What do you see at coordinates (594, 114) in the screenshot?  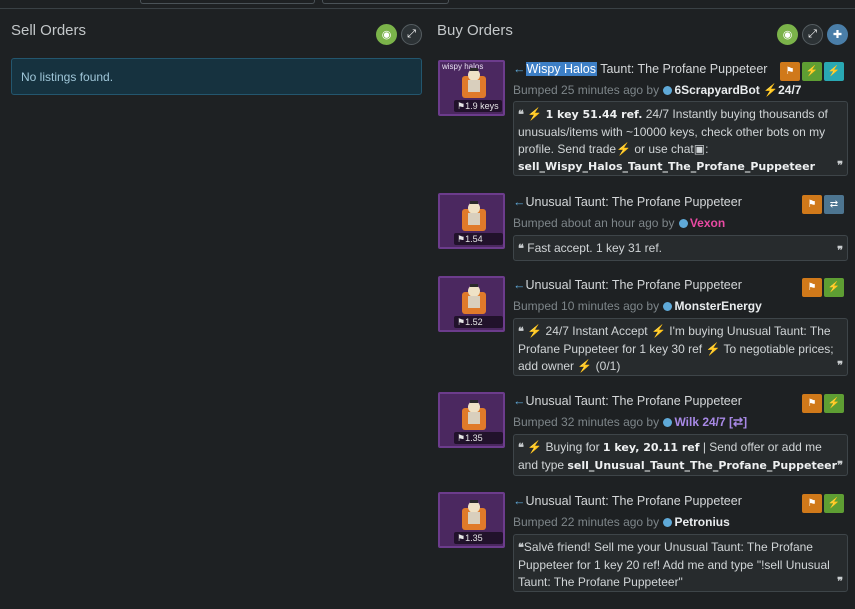 I see `comment-price: 1 key 51.44 ref.` at bounding box center [594, 114].